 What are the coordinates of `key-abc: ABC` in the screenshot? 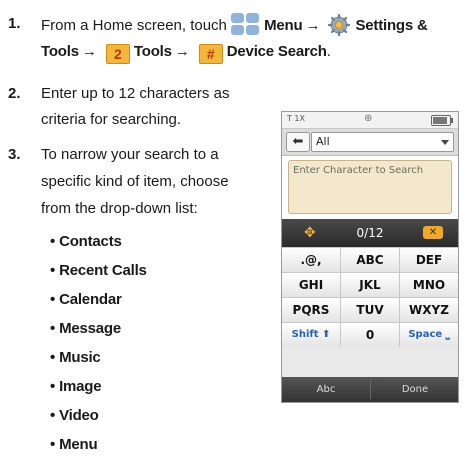 It's located at (370, 260).